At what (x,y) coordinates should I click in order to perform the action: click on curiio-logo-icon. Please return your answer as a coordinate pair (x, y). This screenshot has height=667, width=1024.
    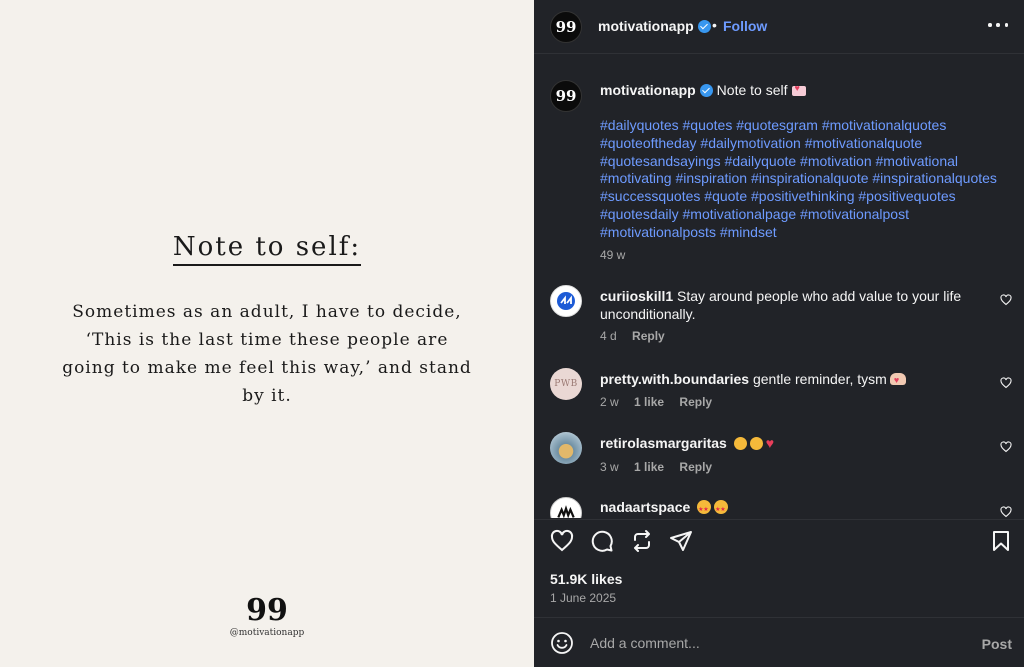
    Looking at the image, I should click on (566, 301).